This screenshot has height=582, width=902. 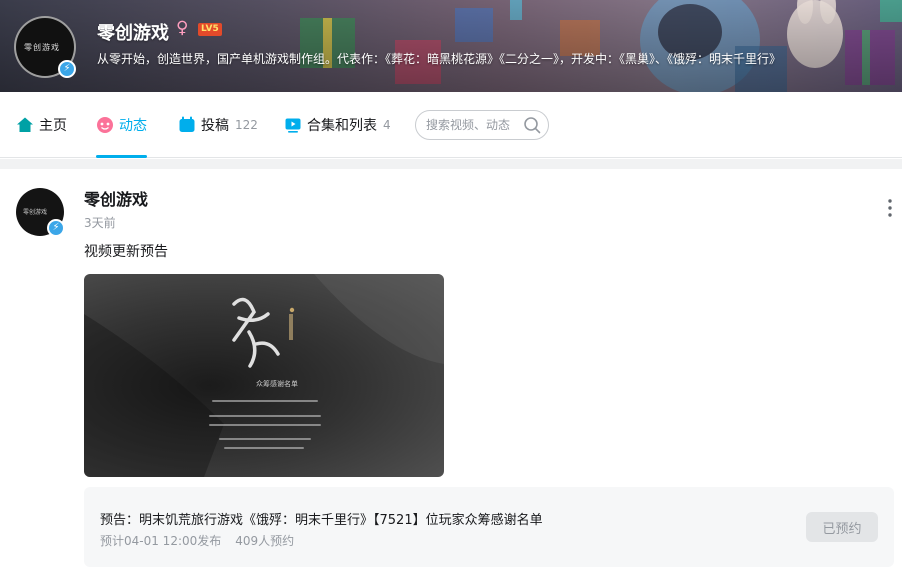 What do you see at coordinates (35, 212) in the screenshot?
I see `post-avatar-logo: 零创游戏` at bounding box center [35, 212].